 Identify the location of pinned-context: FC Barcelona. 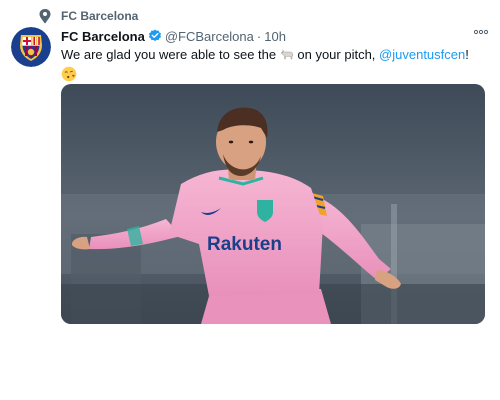
(88, 16).